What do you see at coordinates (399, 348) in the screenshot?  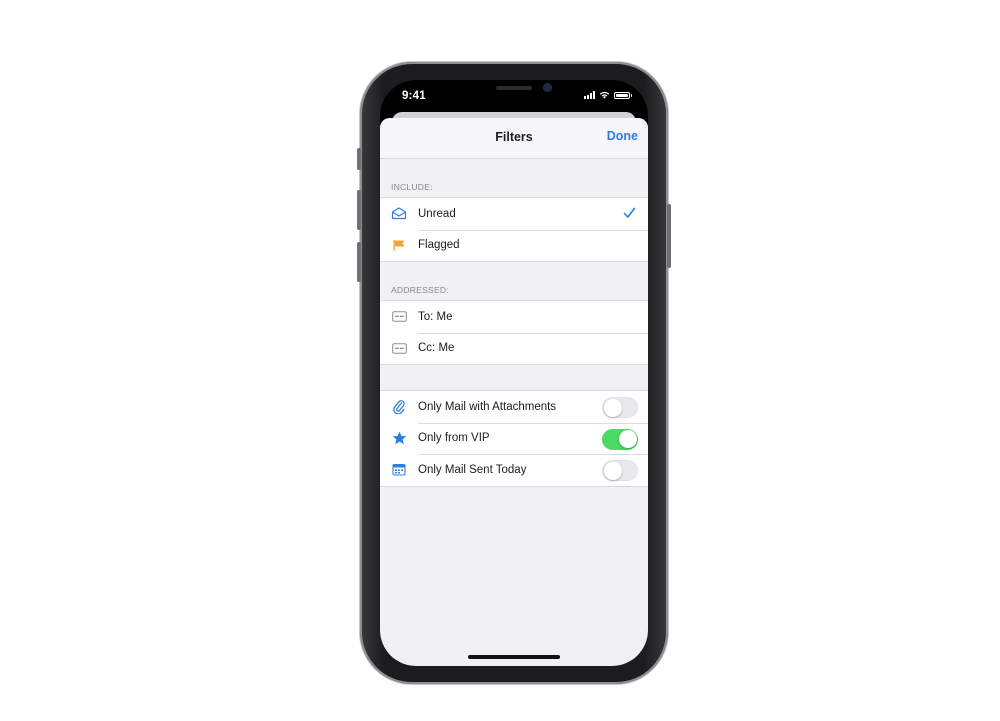 I see `cc-badge-icon` at bounding box center [399, 348].